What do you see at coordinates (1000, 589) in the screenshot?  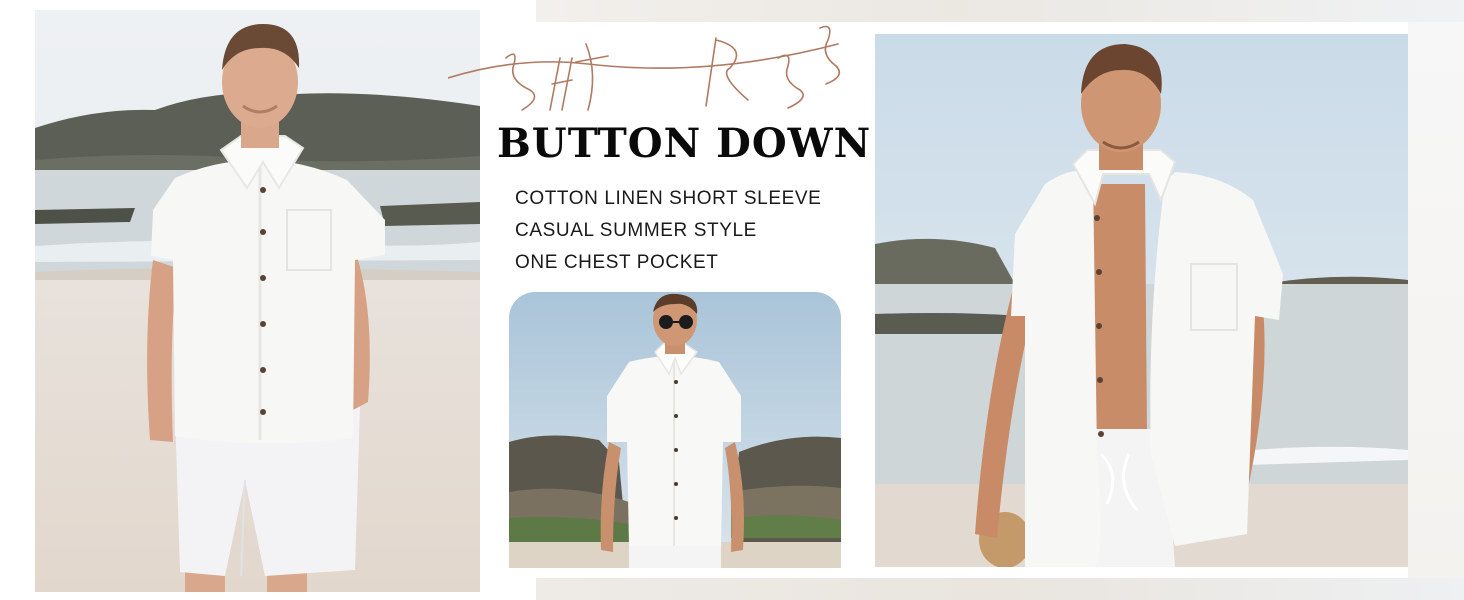 I see `background-strip-bottom` at bounding box center [1000, 589].